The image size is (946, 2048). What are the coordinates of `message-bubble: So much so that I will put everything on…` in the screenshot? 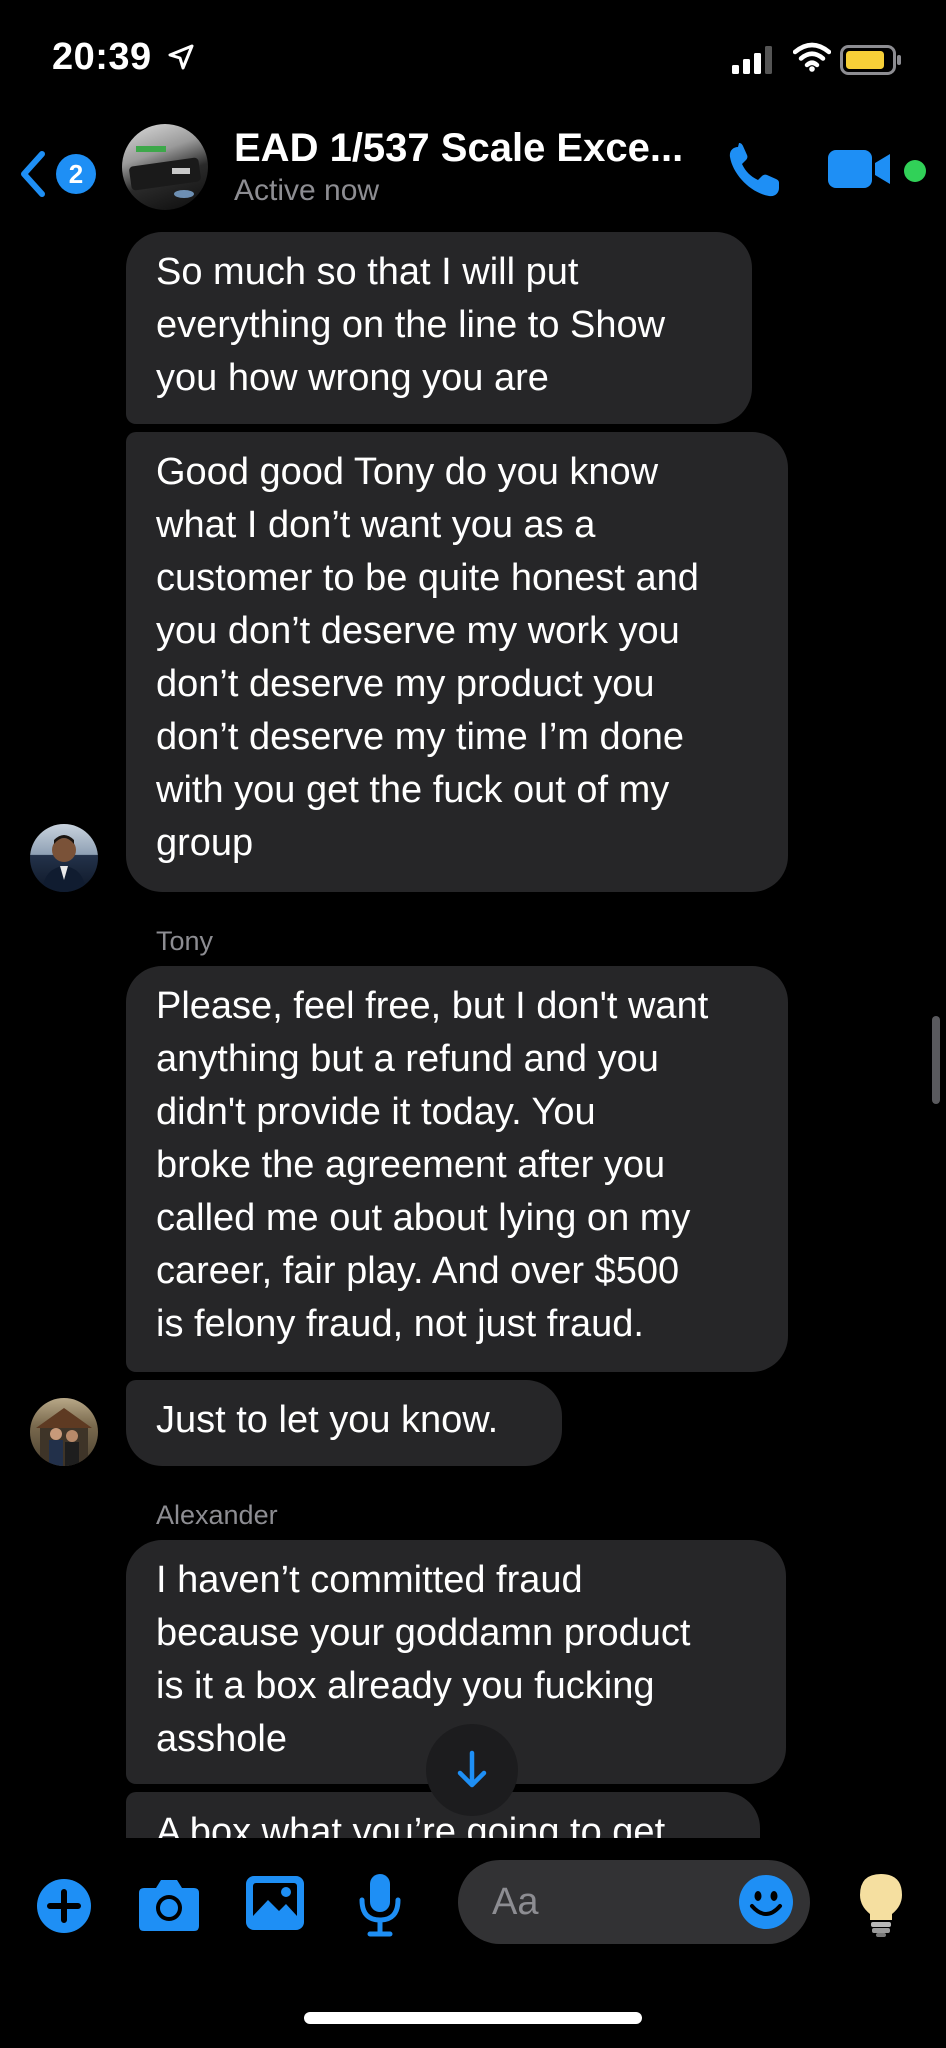 It's located at (439, 328).